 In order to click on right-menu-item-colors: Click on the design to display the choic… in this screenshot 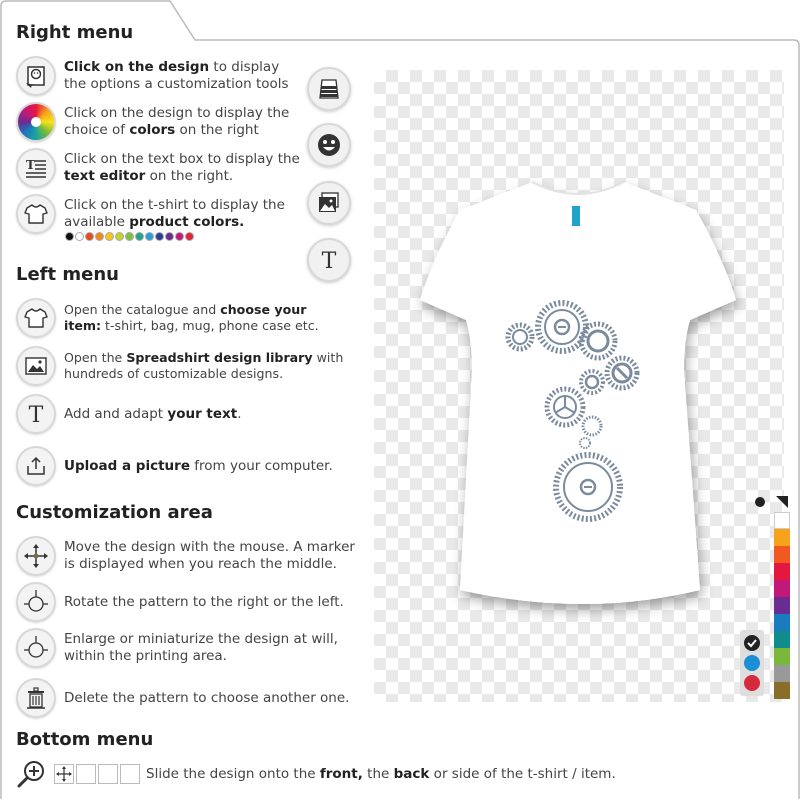, I will do `click(160, 122)`.